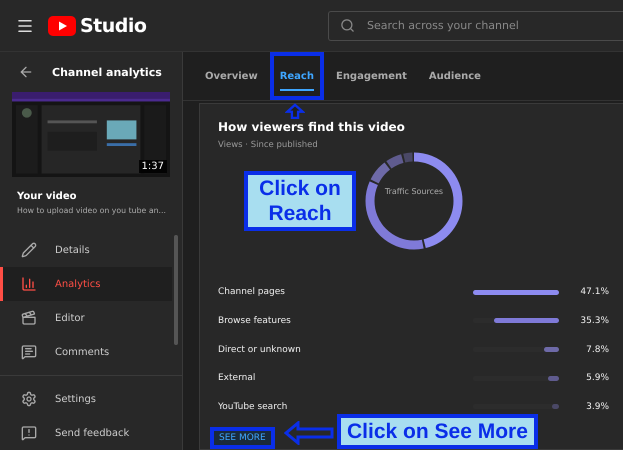 The width and height of the screenshot is (623, 450). I want to click on bar-chart-icon, so click(29, 284).